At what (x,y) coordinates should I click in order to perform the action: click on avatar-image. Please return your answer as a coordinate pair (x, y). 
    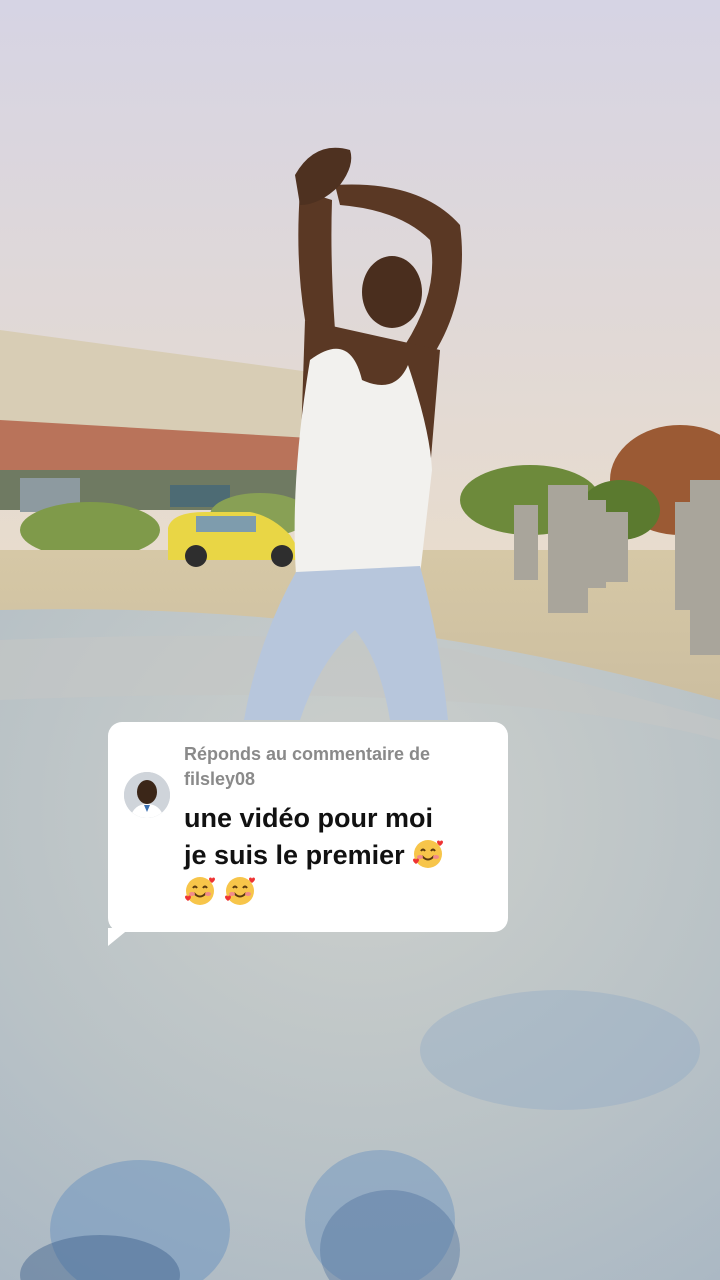
    Looking at the image, I should click on (147, 795).